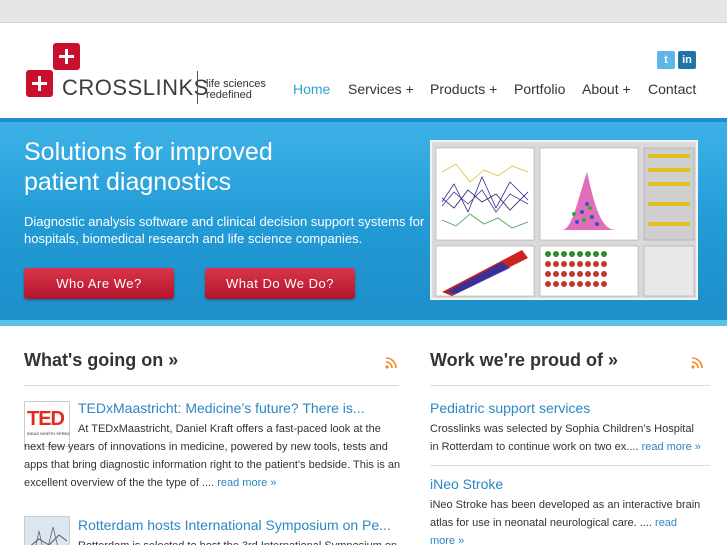 This screenshot has width=727, height=545. I want to click on hero-title-line2: patient diagnostics, so click(128, 182).